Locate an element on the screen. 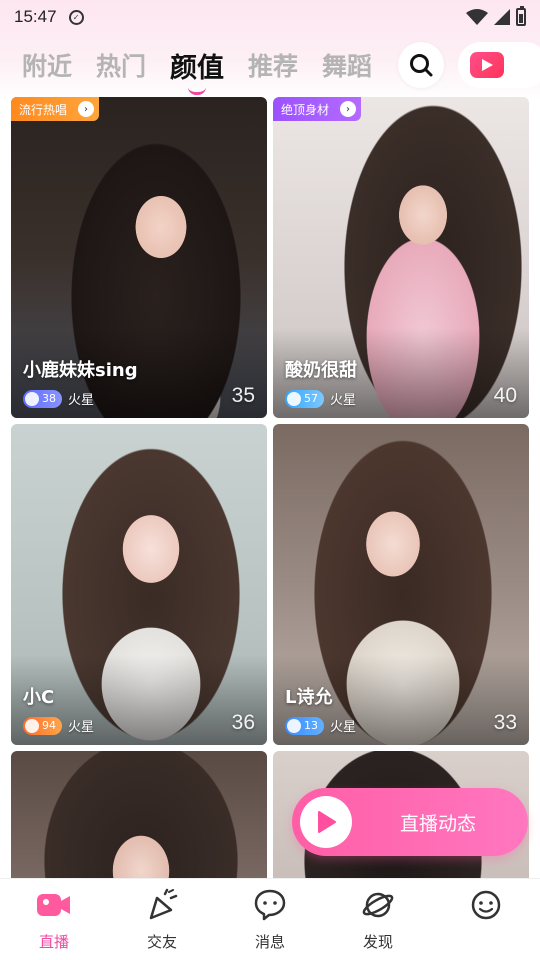 This screenshot has height=960, width=540. streamer-name: 小鹿妹妹sing is located at coordinates (80, 370).